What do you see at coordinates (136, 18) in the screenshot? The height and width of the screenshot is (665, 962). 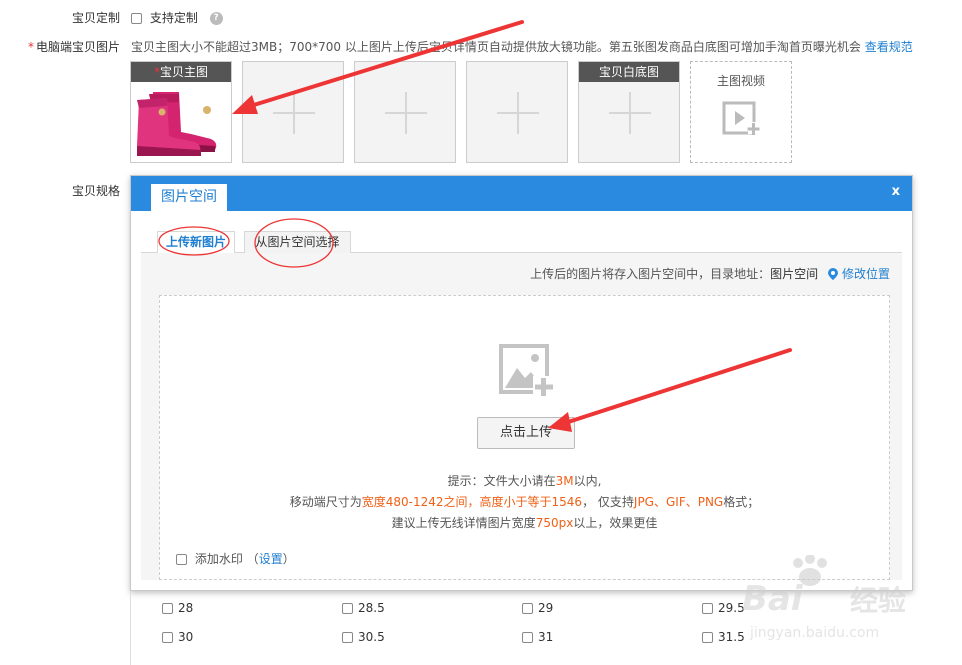 I see `customize-checkbox` at bounding box center [136, 18].